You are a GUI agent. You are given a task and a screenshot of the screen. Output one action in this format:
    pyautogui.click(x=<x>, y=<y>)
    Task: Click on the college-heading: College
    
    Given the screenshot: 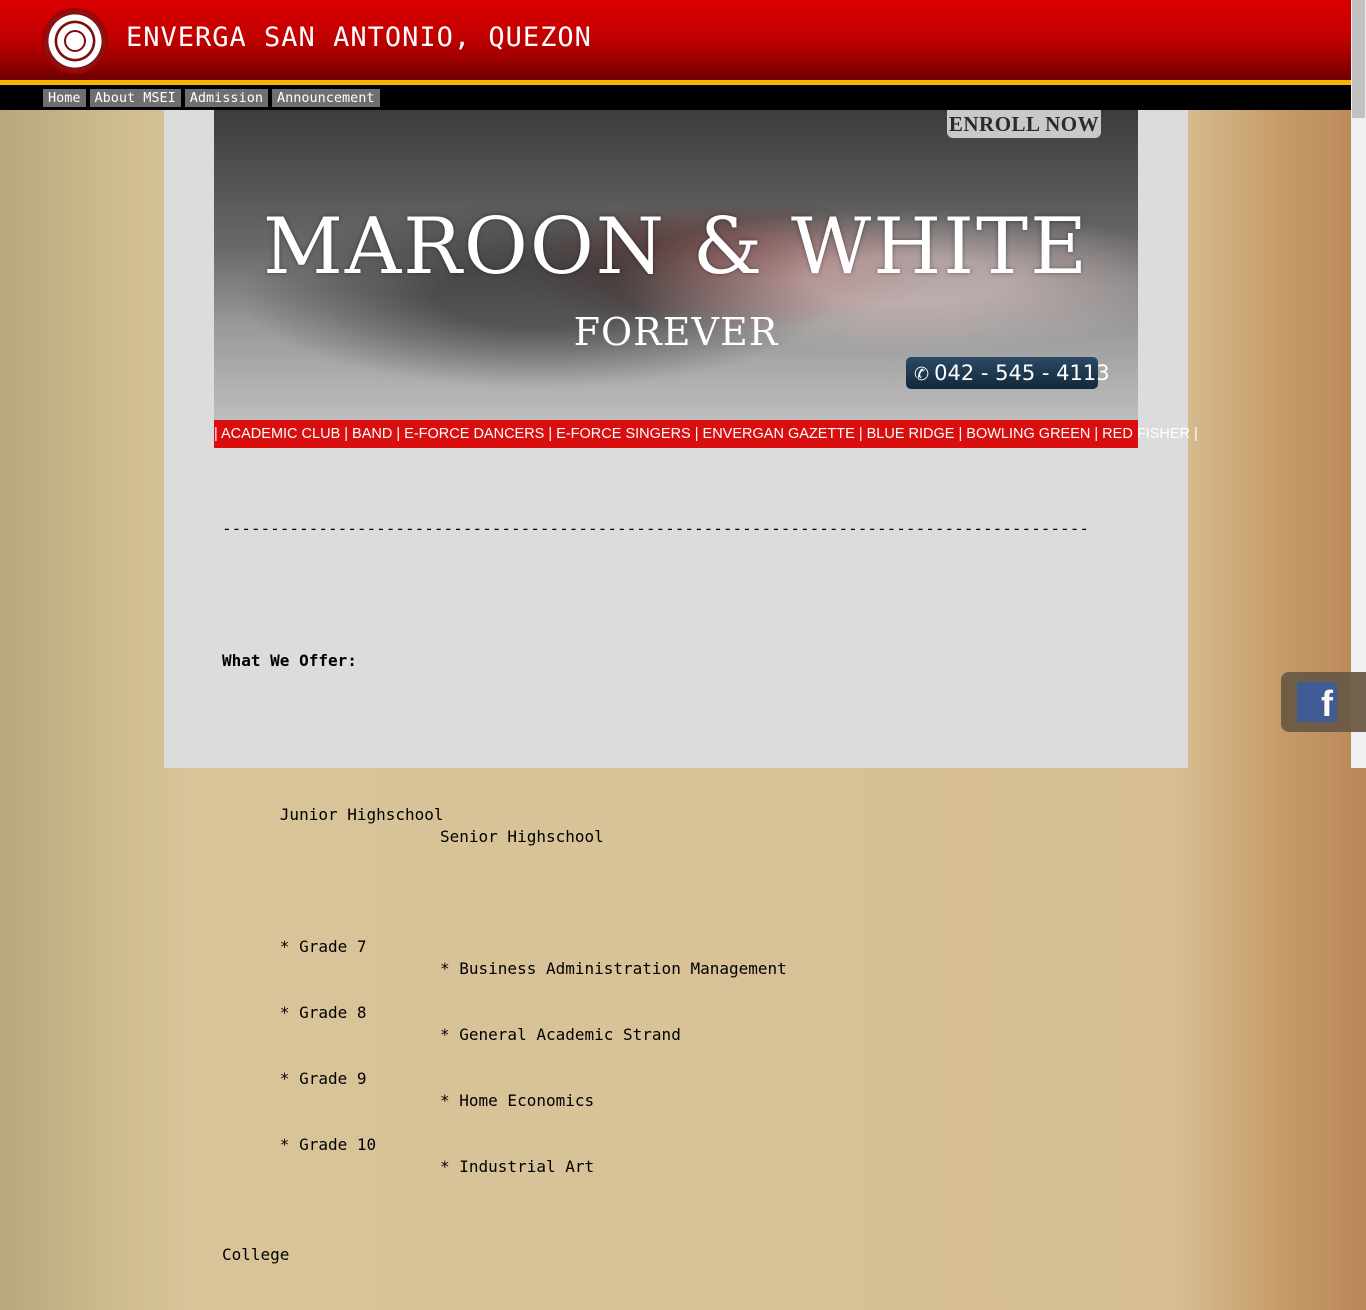 What is the action you would take?
    pyautogui.click(x=256, y=1254)
    